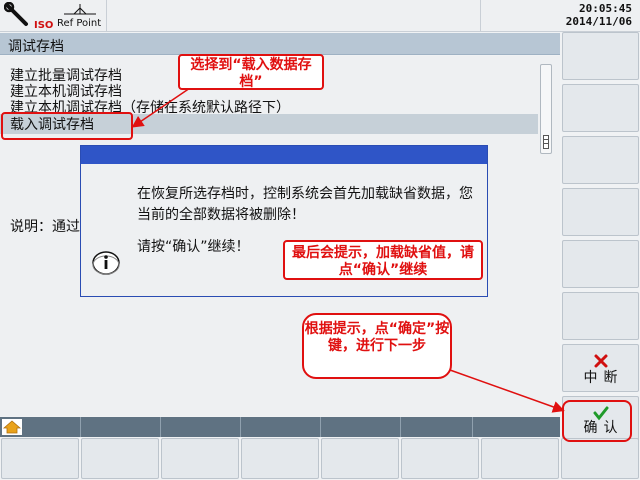  What do you see at coordinates (284, 155) in the screenshot?
I see `dialog-titlebar` at bounding box center [284, 155].